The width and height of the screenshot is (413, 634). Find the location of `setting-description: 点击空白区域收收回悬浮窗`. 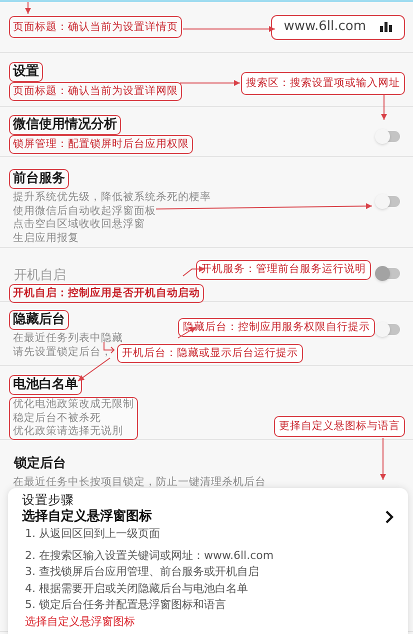

setting-description: 点击空白区域收收回悬浮窗 is located at coordinates (79, 225).